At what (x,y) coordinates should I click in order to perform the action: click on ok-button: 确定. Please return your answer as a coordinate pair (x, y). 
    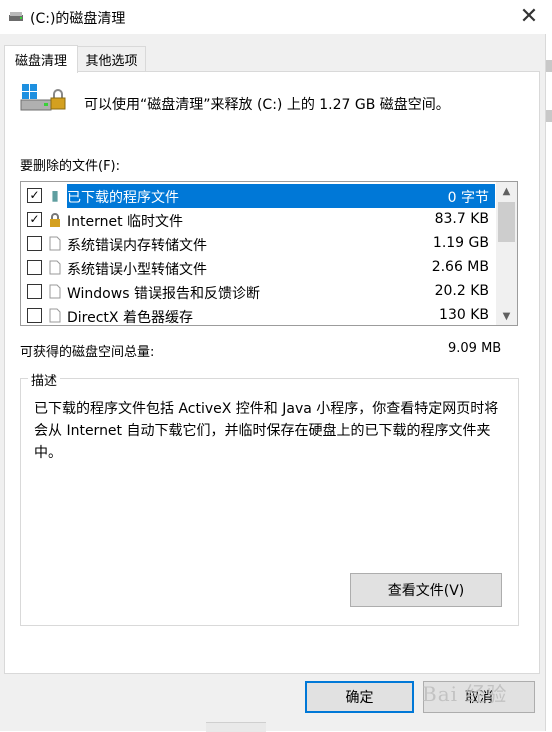
    Looking at the image, I should click on (359, 697).